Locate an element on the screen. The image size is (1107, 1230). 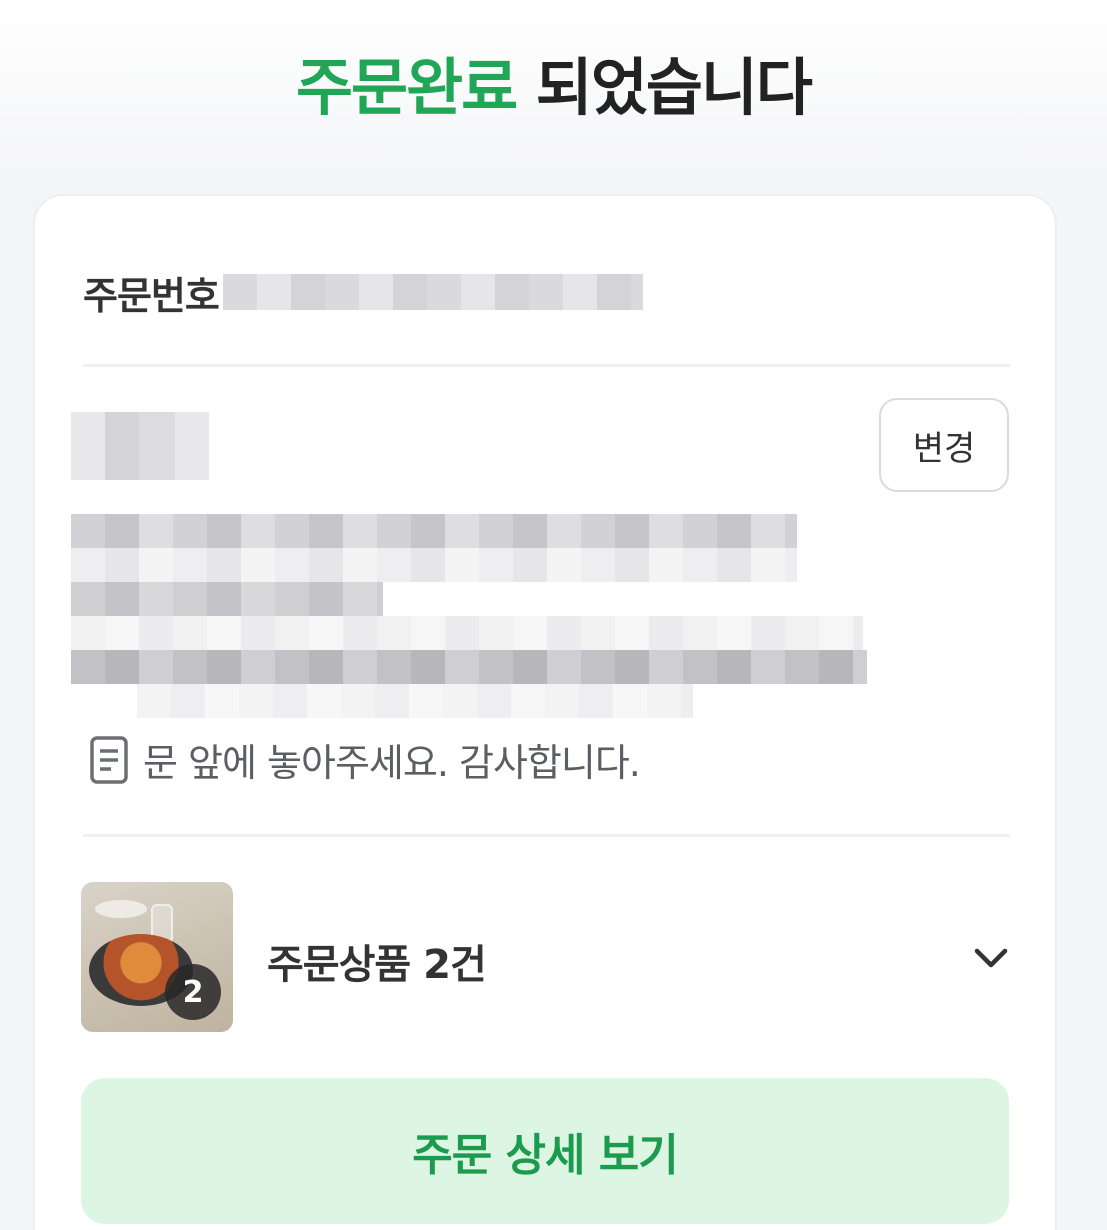
delivery-memo: 문 앞에 놓아주세요. 감사합니다. is located at coordinates (365, 759).